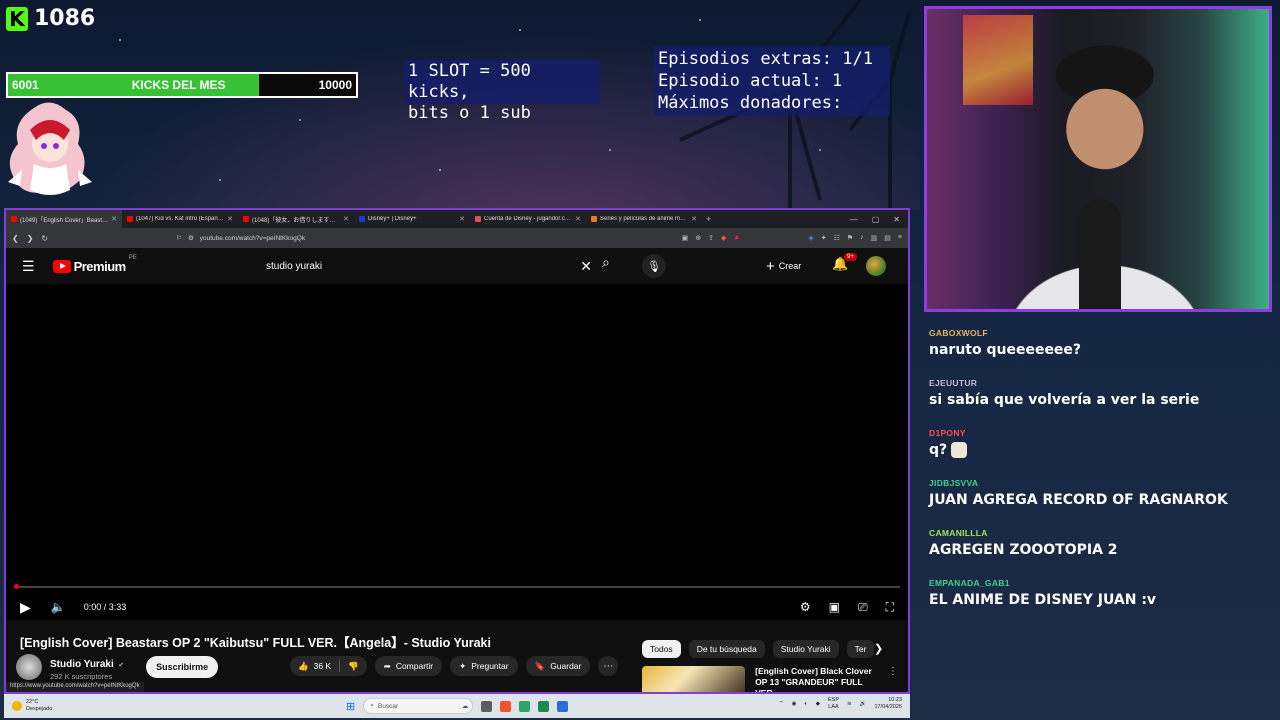 The height and width of the screenshot is (720, 1280). Describe the element at coordinates (736, 238) in the screenshot. I see `rewards-icon: ▲` at that location.